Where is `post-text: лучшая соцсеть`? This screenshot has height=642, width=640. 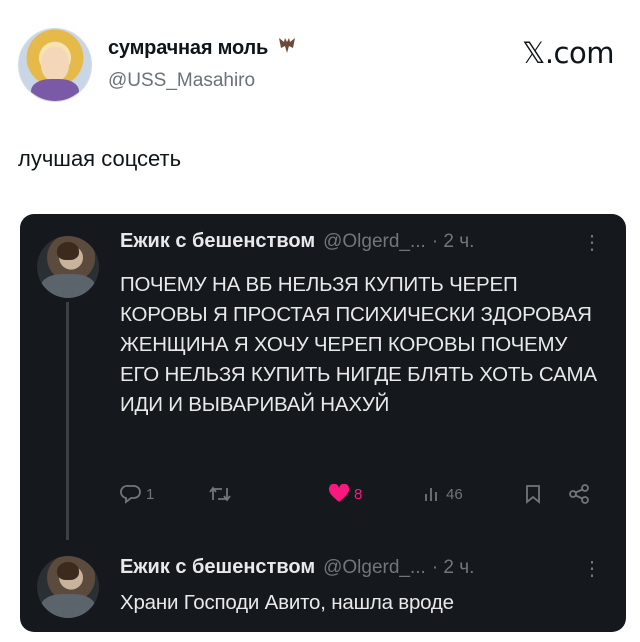 post-text: лучшая соцсеть is located at coordinates (100, 158).